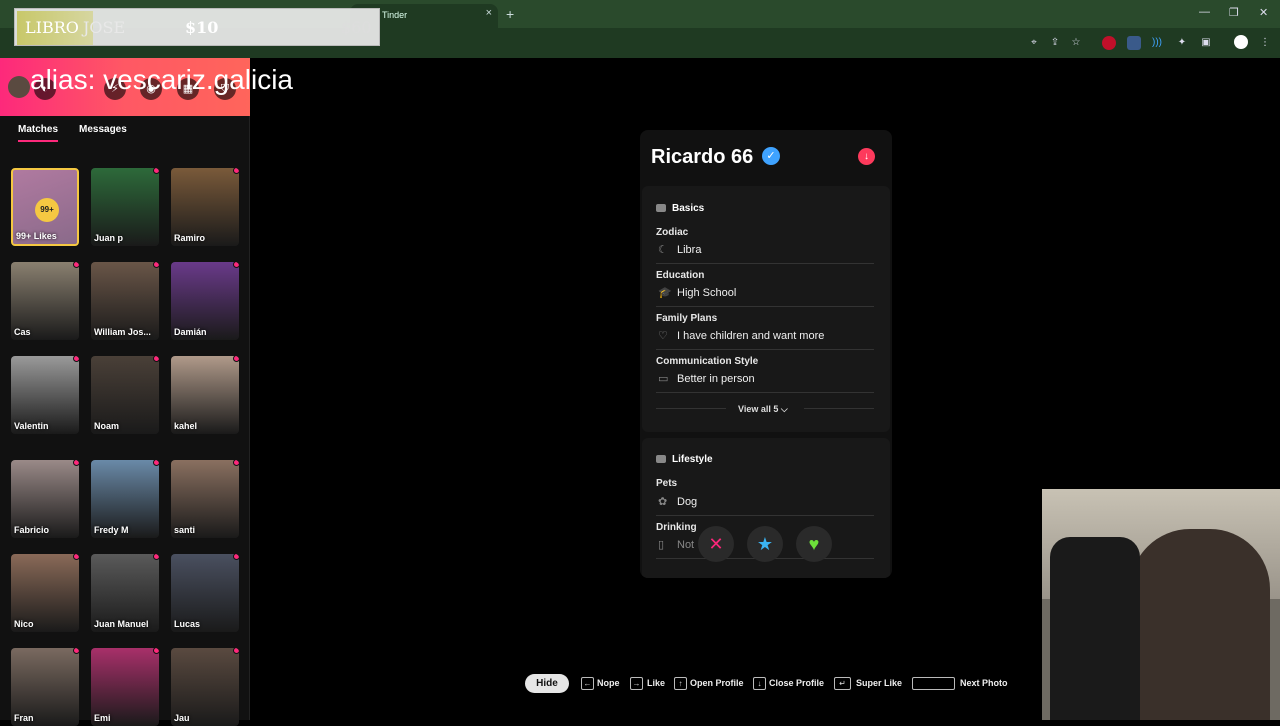 The width and height of the screenshot is (1280, 726). Describe the element at coordinates (663, 379) in the screenshot. I see `communication-icon: ▭` at that location.